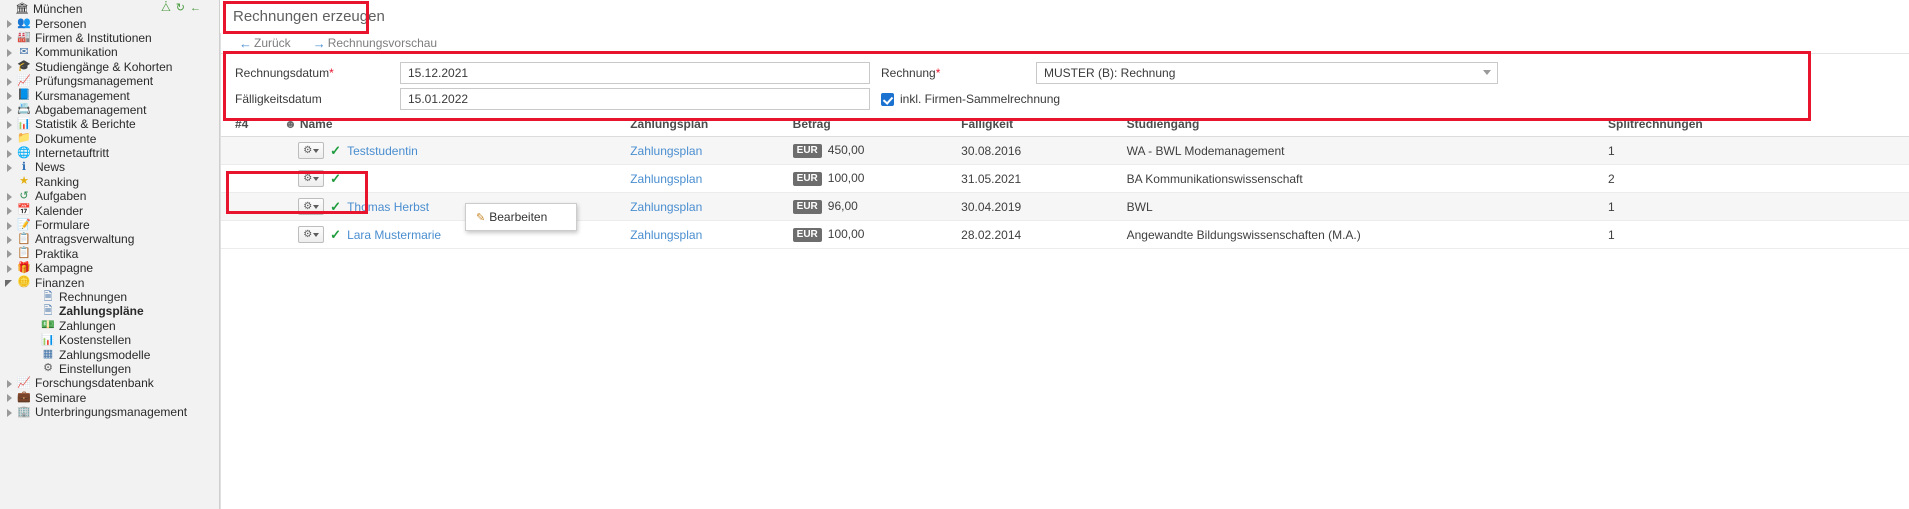  Describe the element at coordinates (877, 124) in the screenshot. I see `column-header-amount: Betrag` at that location.